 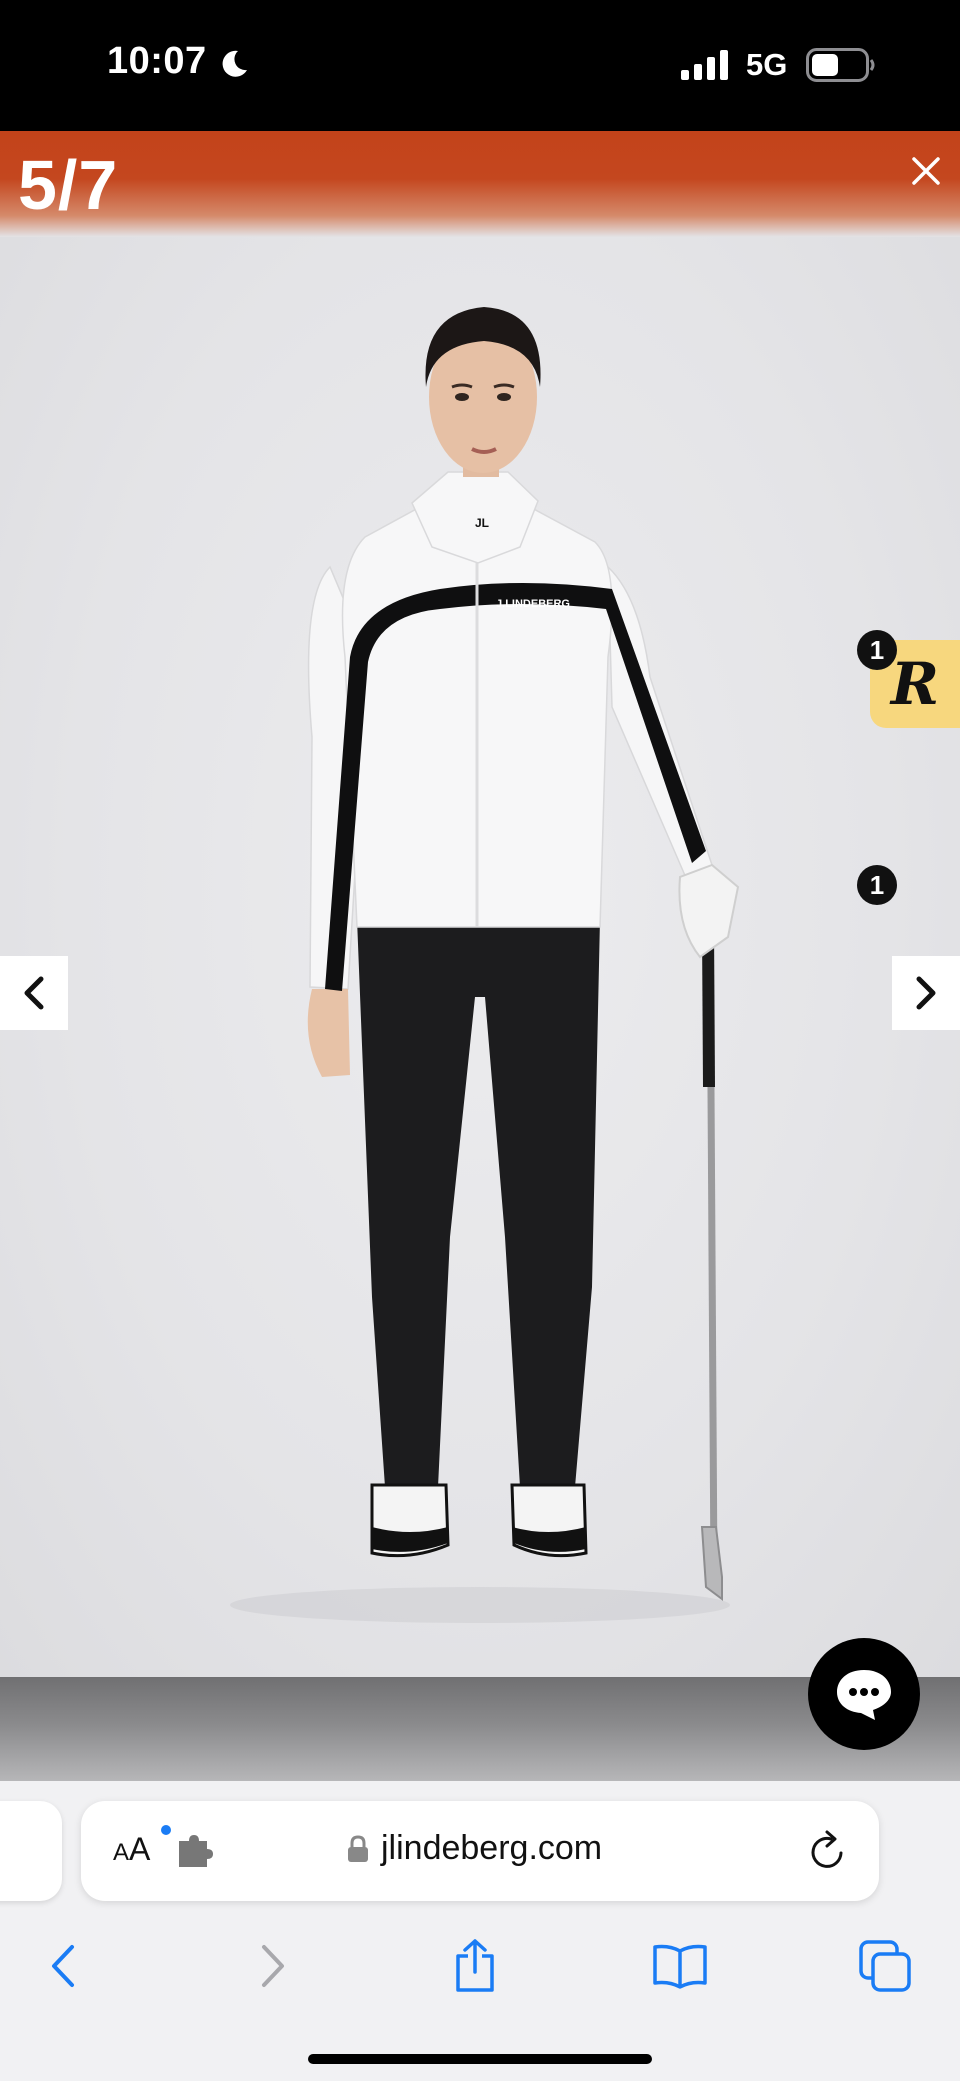 I want to click on network-type: 5G, so click(x=767, y=64).